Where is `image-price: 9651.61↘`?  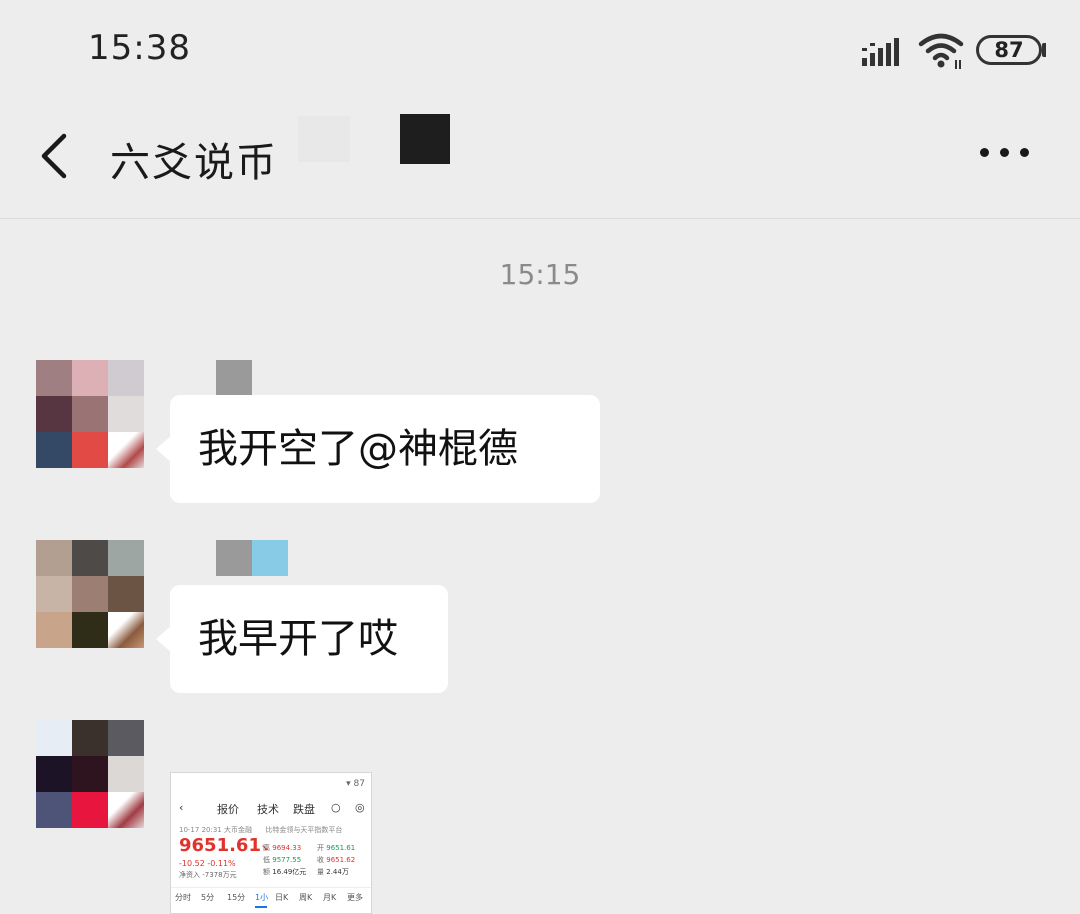
image-price: 9651.61↘ is located at coordinates (224, 845).